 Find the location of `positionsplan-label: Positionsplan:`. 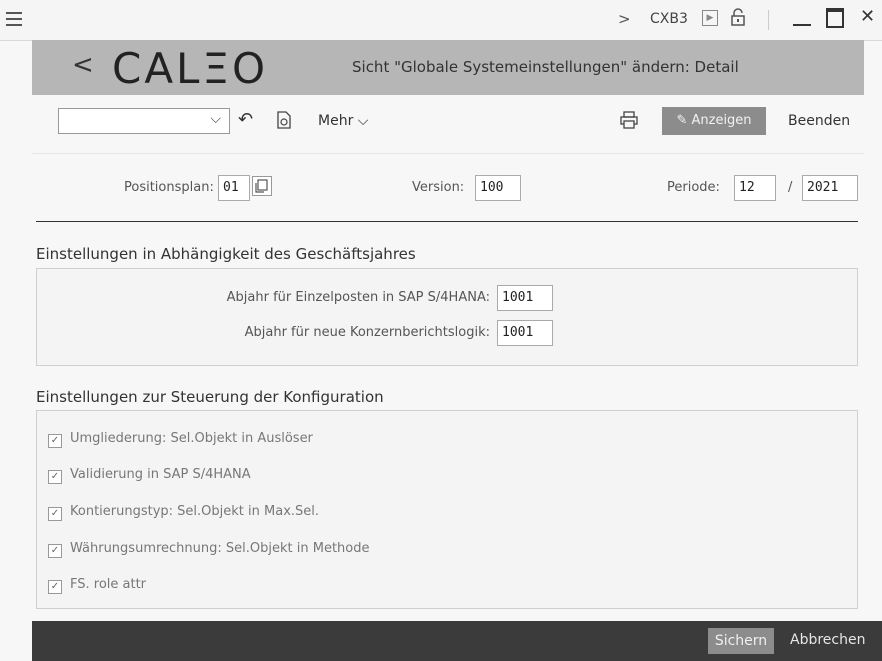

positionsplan-label: Positionsplan: is located at coordinates (169, 187).